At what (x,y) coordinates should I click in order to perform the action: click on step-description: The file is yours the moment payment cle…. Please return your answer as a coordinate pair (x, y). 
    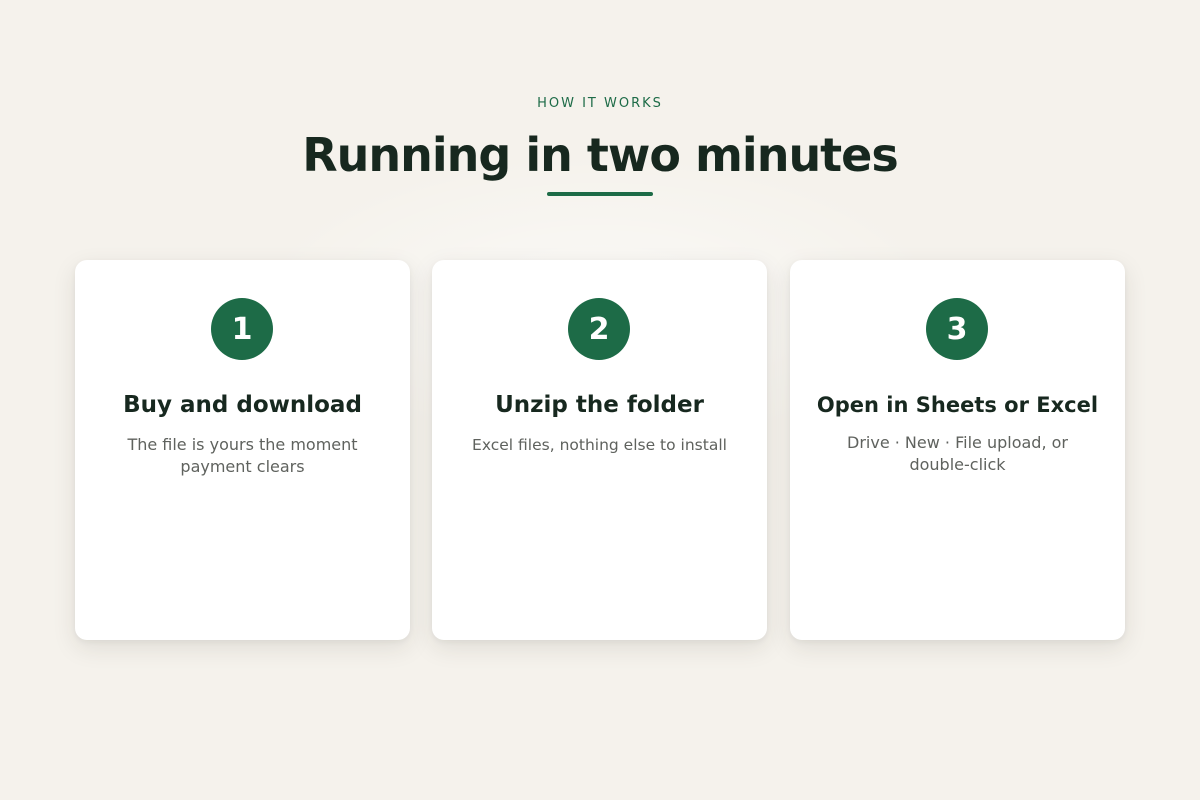
    Looking at the image, I should click on (242, 455).